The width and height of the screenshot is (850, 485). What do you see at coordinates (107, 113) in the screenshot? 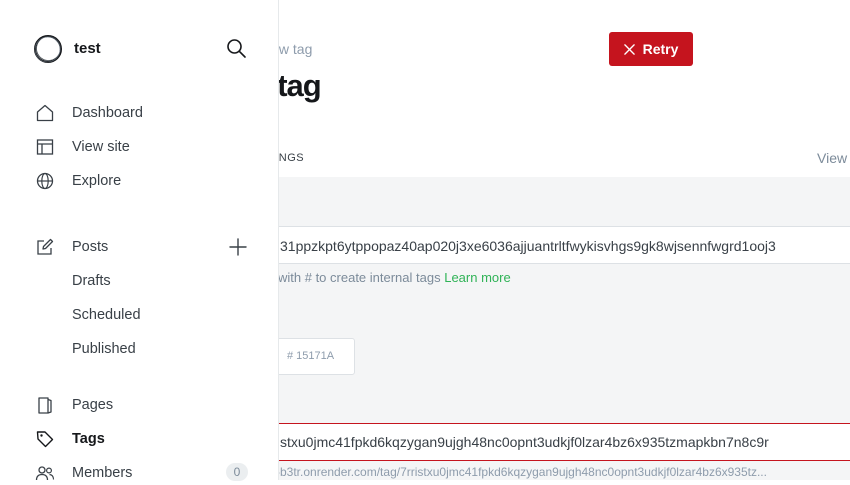
I see `sidebar-item-label: Dashboard` at bounding box center [107, 113].